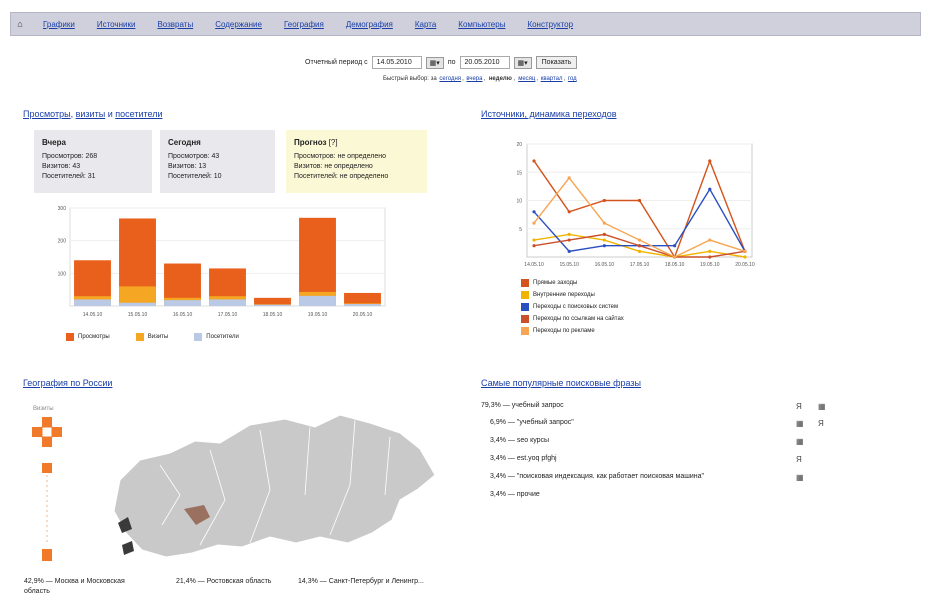 The height and width of the screenshot is (603, 941). What do you see at coordinates (434, 62) in the screenshot?
I see `calendar-from-icon: ▦▾` at bounding box center [434, 62].